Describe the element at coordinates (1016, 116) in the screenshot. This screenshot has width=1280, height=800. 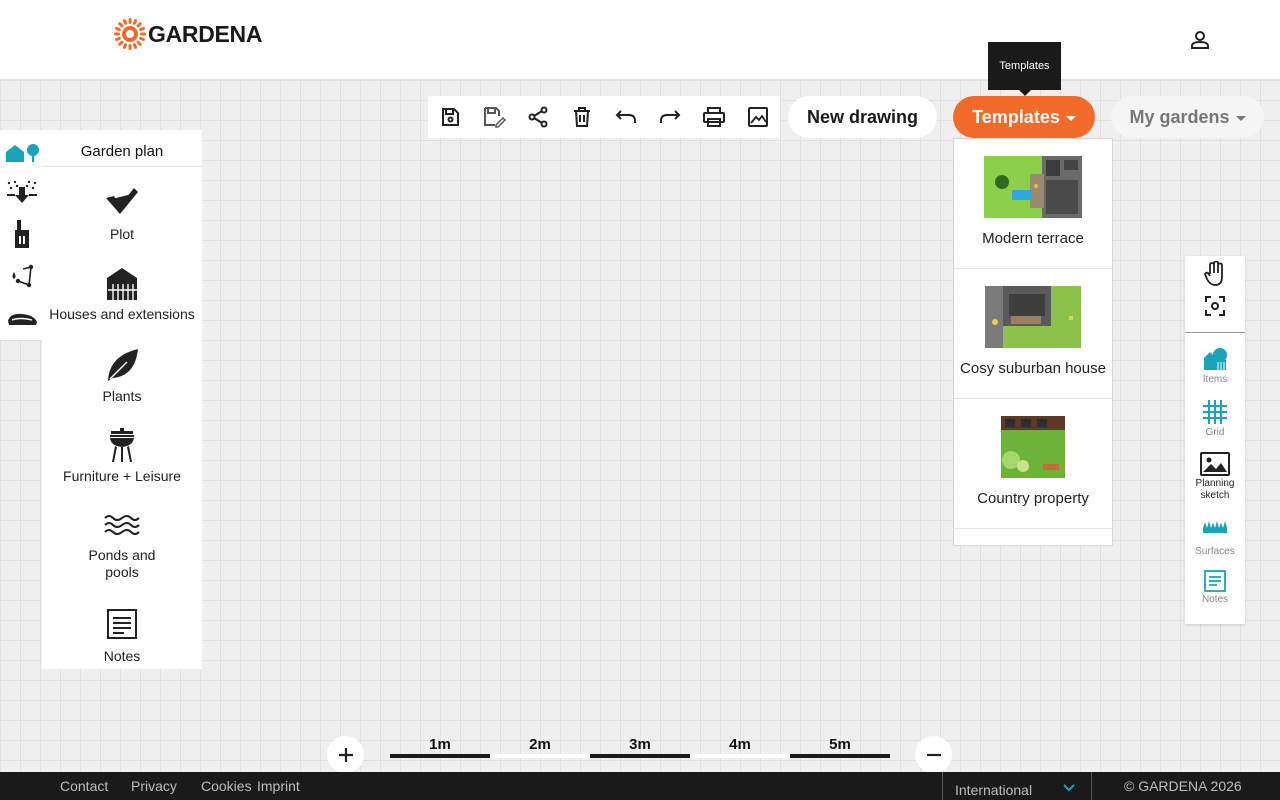
I see `templates-label: Templates` at that location.